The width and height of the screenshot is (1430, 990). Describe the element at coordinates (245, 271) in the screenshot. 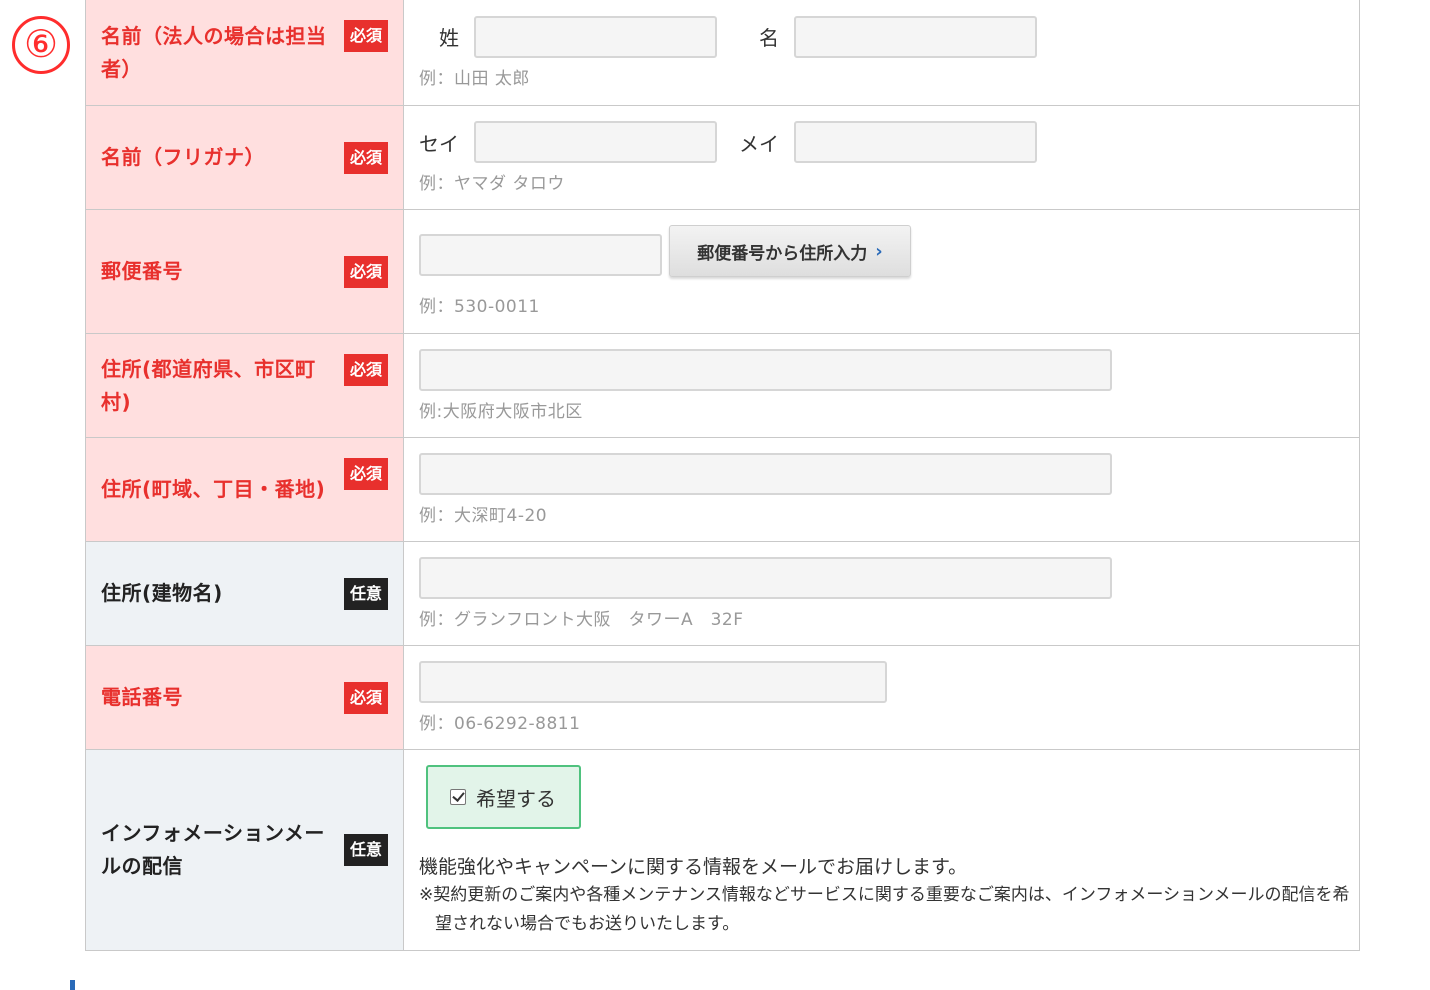

I see `label-cell-zip: 郵便番号 必須` at that location.